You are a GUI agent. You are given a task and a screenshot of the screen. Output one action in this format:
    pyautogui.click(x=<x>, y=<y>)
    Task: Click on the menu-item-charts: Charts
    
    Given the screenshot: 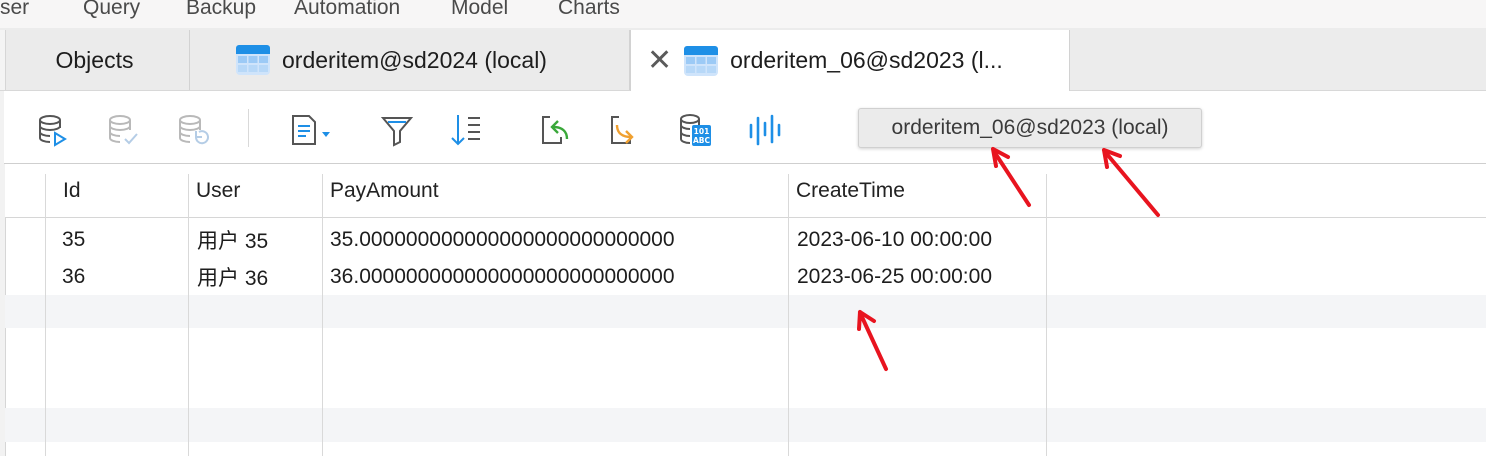 What is the action you would take?
    pyautogui.click(x=589, y=10)
    